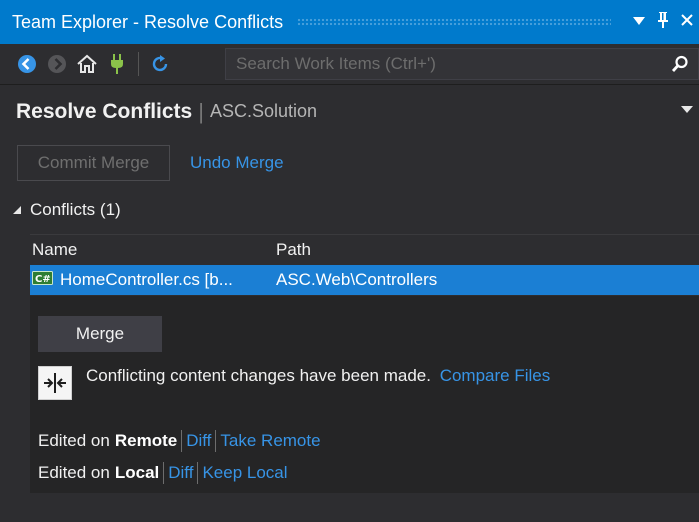 The image size is (699, 522). I want to click on keep-local-link: Keep Local, so click(244, 473).